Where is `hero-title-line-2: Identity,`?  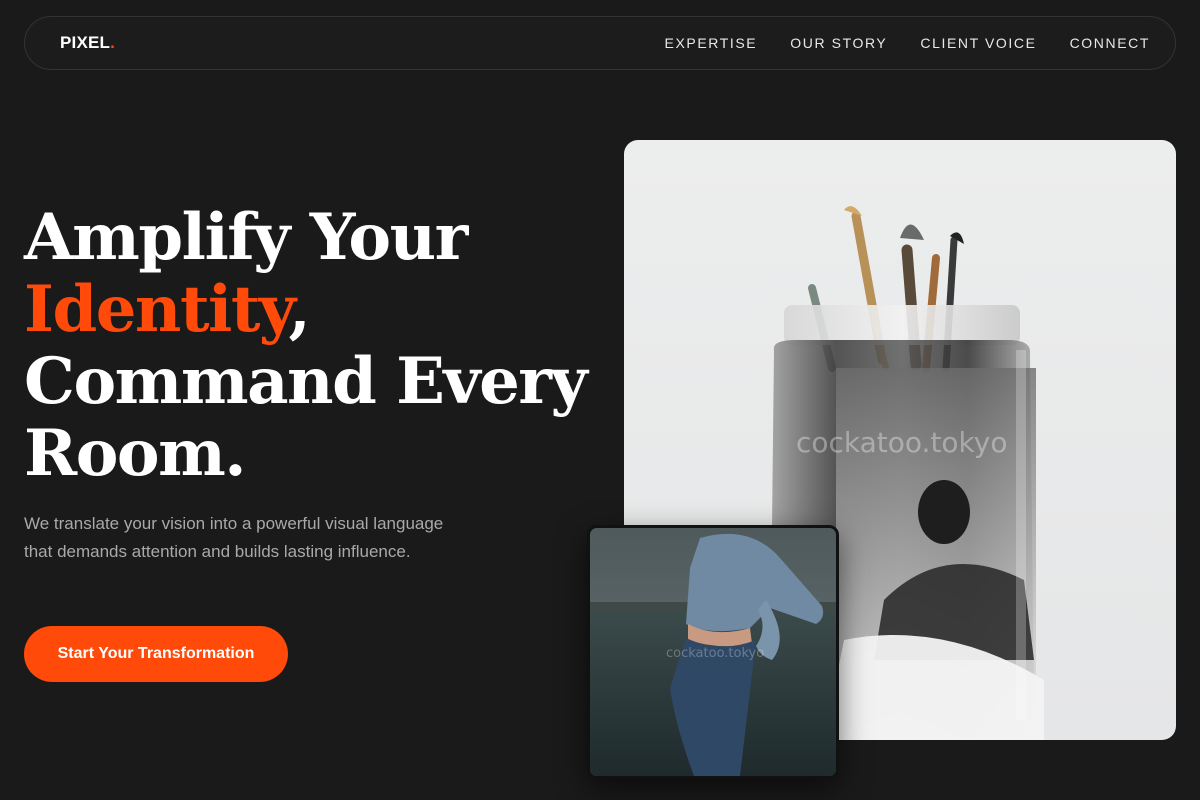
hero-title-line-2: Identity, is located at coordinates (314, 310).